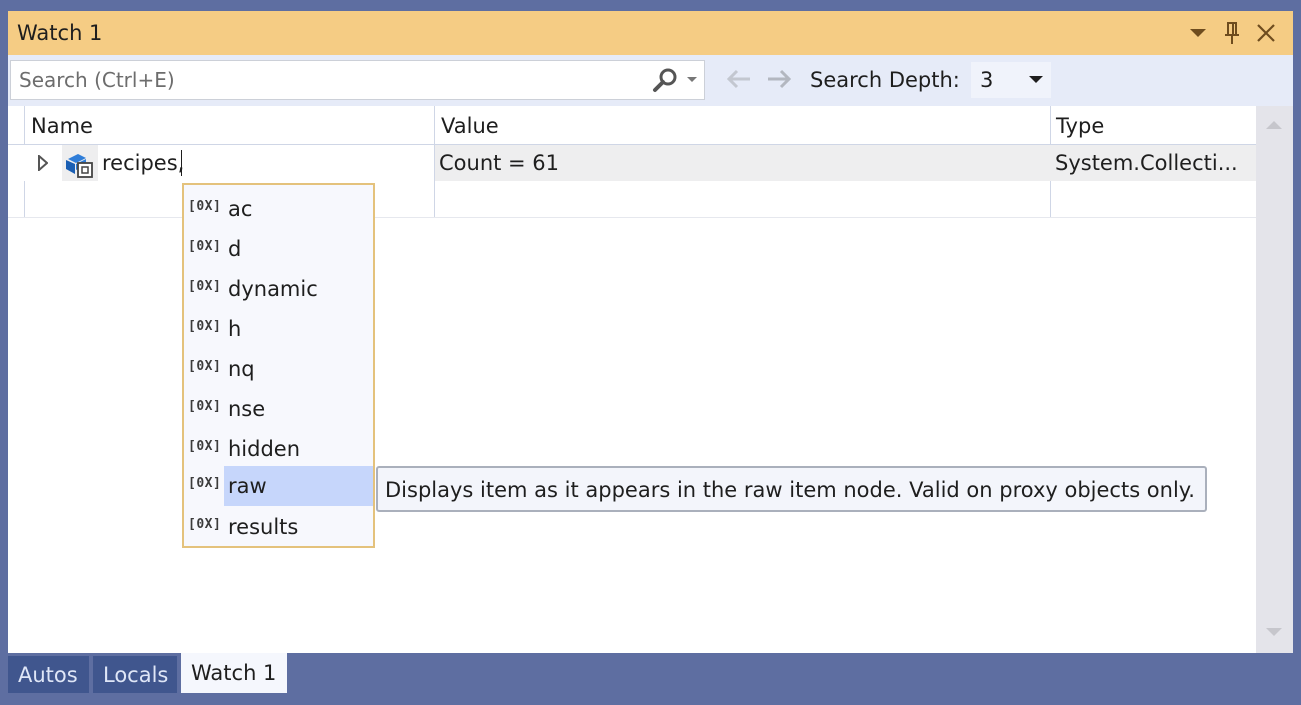 This screenshot has width=1301, height=705. Describe the element at coordinates (143, 163) in the screenshot. I see `row-name: recipes,` at that location.